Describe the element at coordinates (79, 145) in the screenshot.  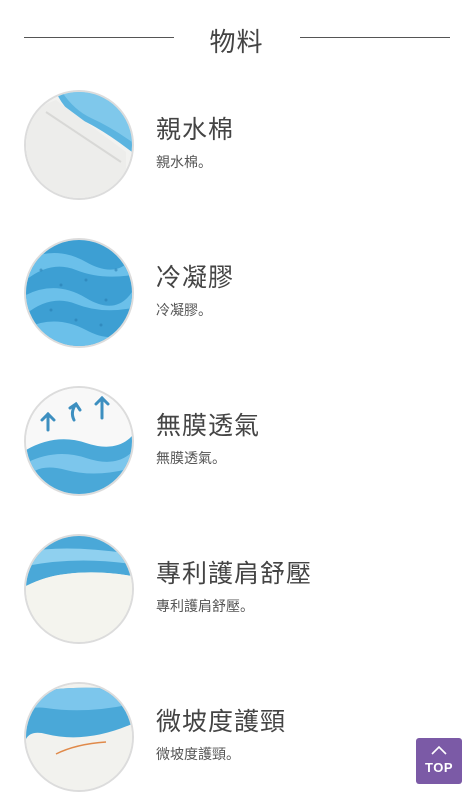
I see `cotton-layer-icon` at that location.